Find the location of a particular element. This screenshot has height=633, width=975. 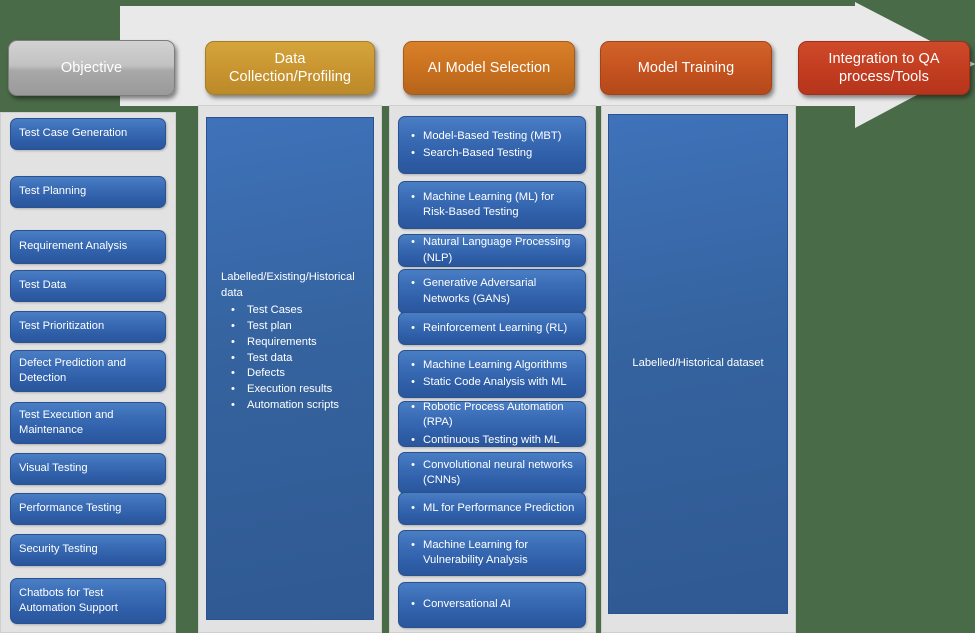

objective-card: Visual Testing is located at coordinates (88, 469).